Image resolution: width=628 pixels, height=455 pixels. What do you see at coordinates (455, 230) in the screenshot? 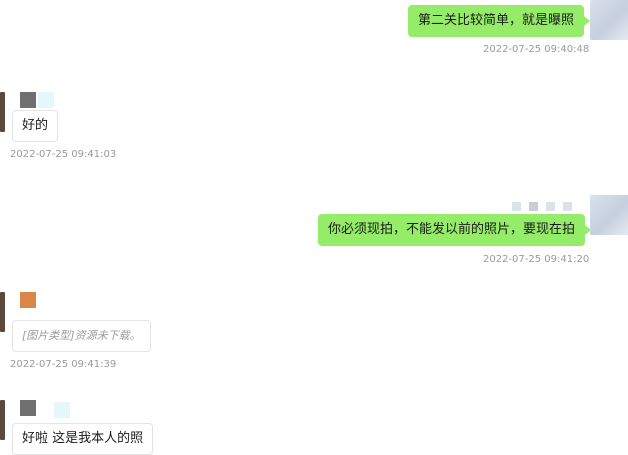
I see `outgoing-message-bubble: 你必须现拍，不能发以前的照片，要现在拍` at bounding box center [455, 230].